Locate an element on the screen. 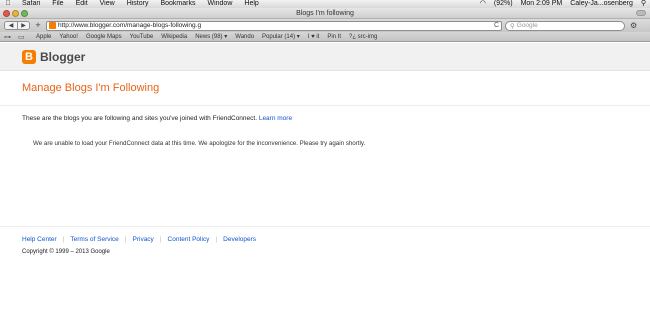 Image resolution: width=650 pixels, height=332 pixels. window-title: Blogs I'm following is located at coordinates (325, 13).